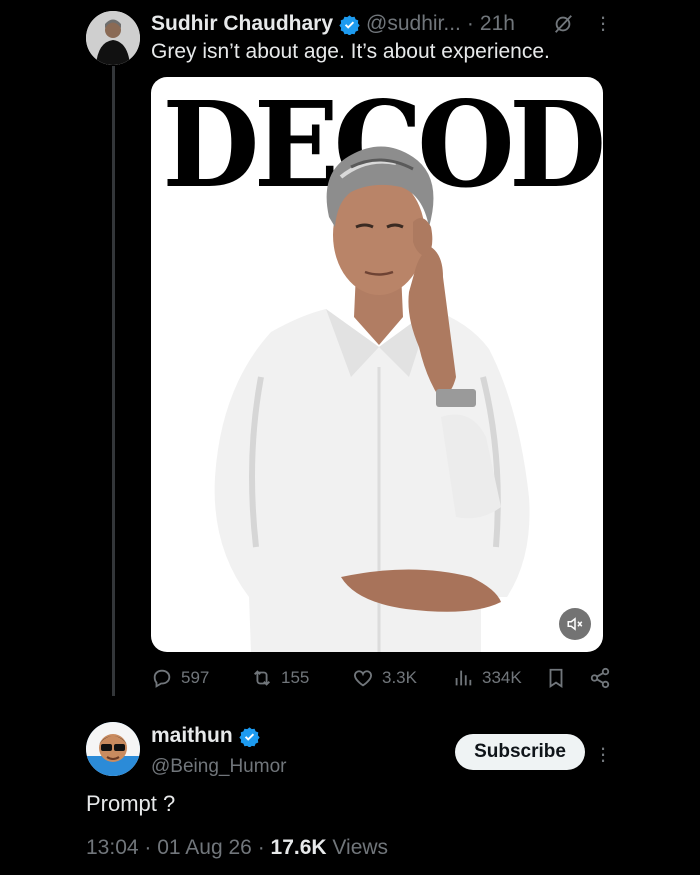 Image resolution: width=700 pixels, height=875 pixels. What do you see at coordinates (280, 678) in the screenshot?
I see `repost-button: 155` at bounding box center [280, 678].